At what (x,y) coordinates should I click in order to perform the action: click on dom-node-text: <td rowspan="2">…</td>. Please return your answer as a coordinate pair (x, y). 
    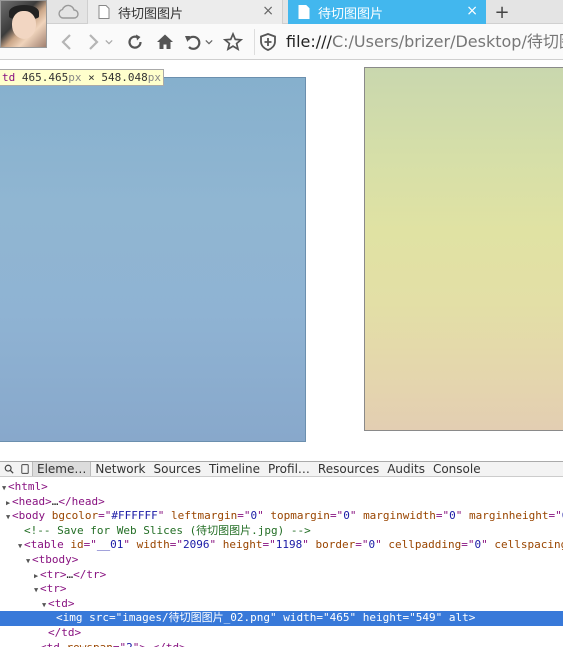
    Looking at the image, I should click on (113, 644).